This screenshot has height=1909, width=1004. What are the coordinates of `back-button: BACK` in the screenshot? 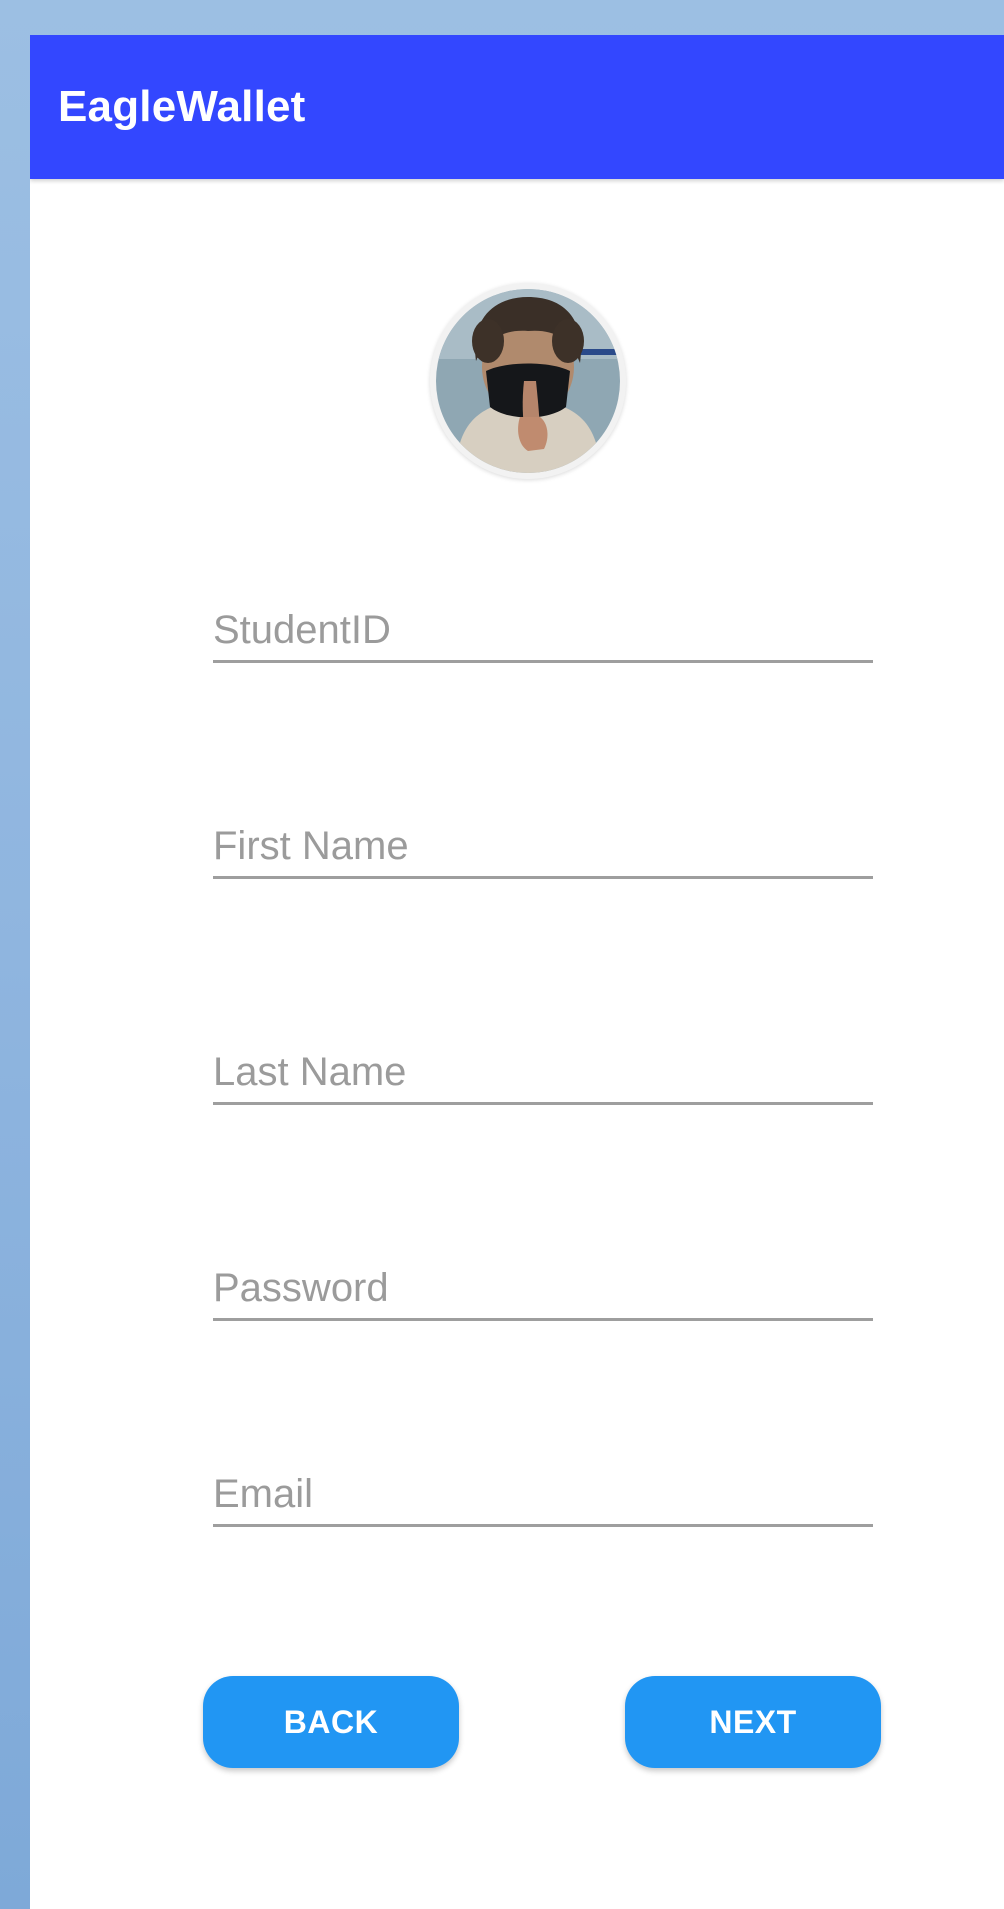 It's located at (331, 1722).